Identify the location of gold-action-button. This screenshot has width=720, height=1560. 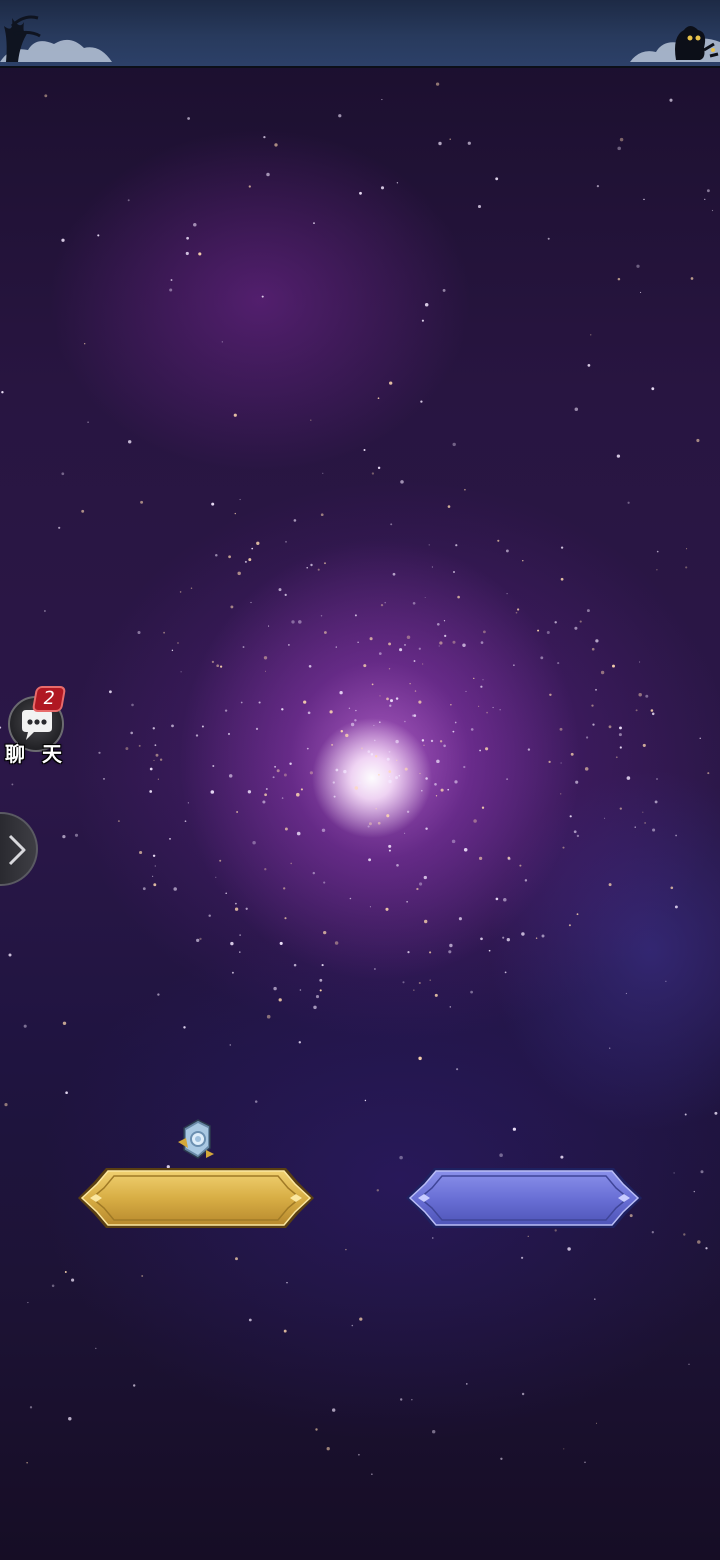
(196, 1198).